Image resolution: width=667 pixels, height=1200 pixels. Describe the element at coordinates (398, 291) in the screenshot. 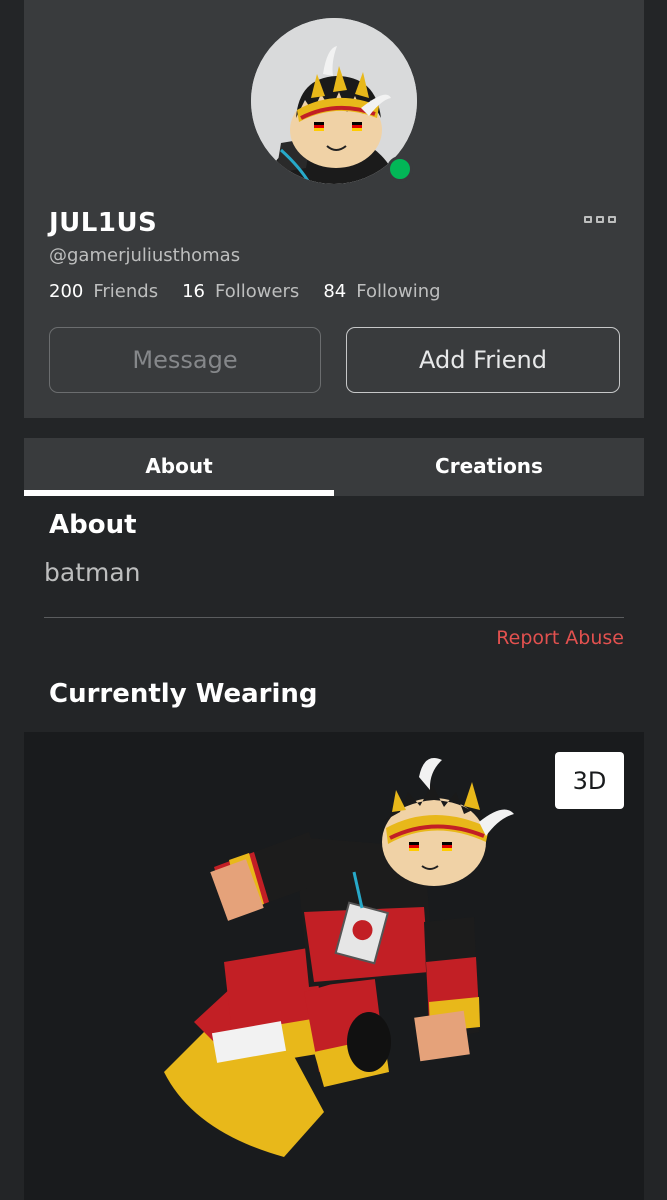

I see `stat-label: Following` at that location.